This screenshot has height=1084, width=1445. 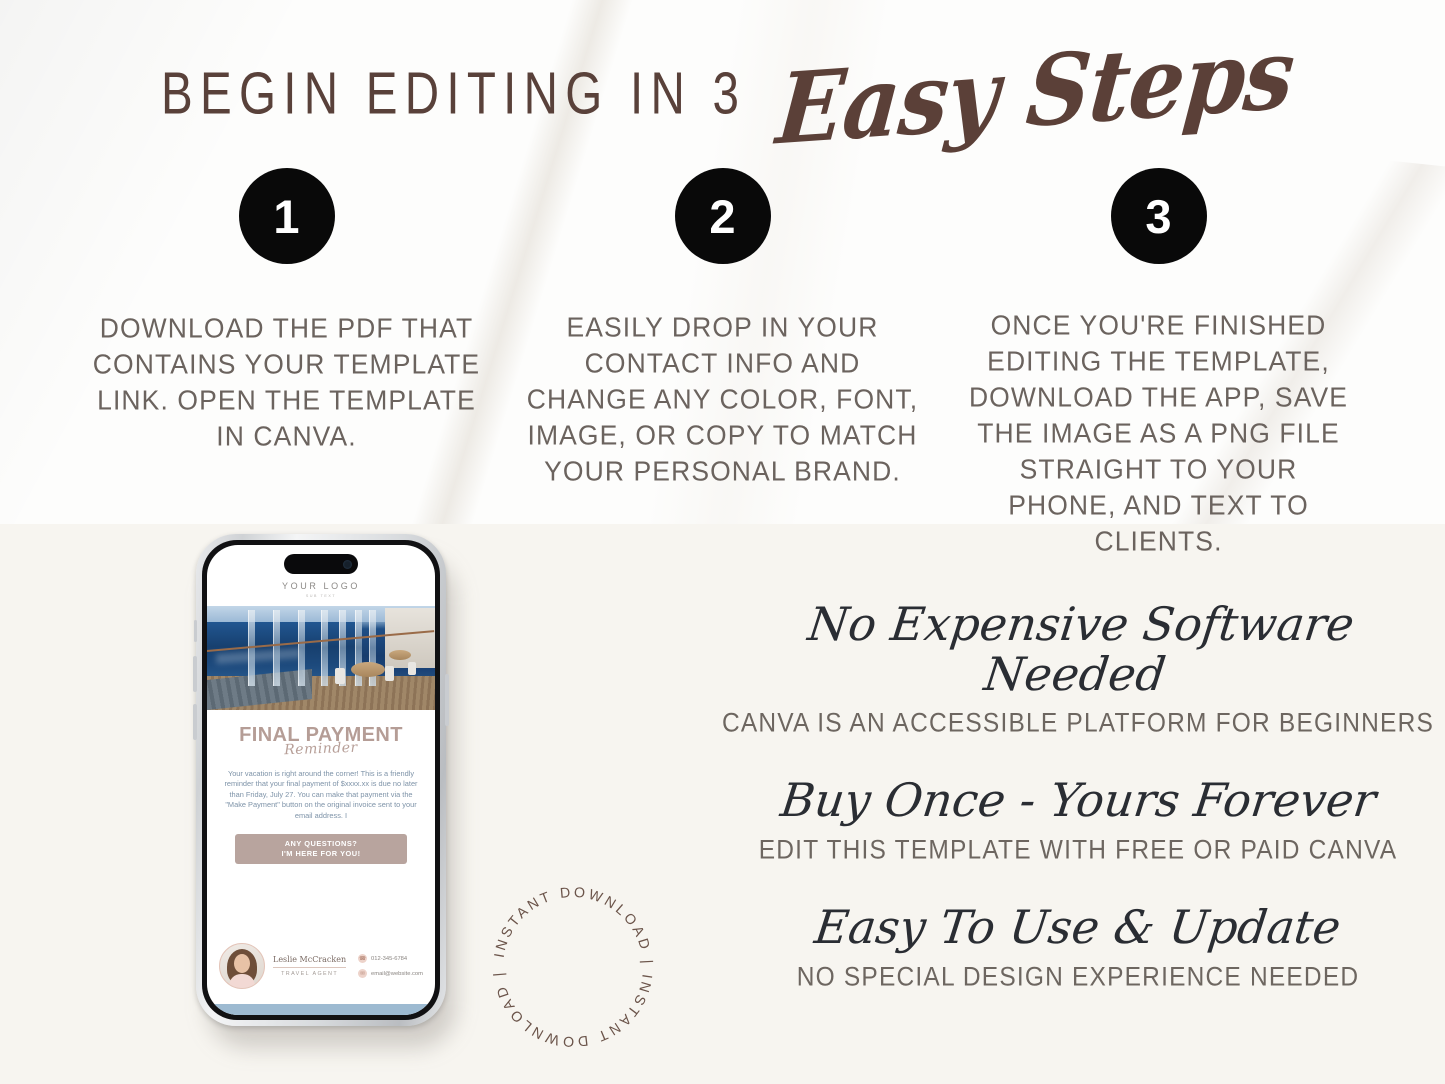 I want to click on template-cta-line-1: ANY QUESTIONS?, so click(x=321, y=844).